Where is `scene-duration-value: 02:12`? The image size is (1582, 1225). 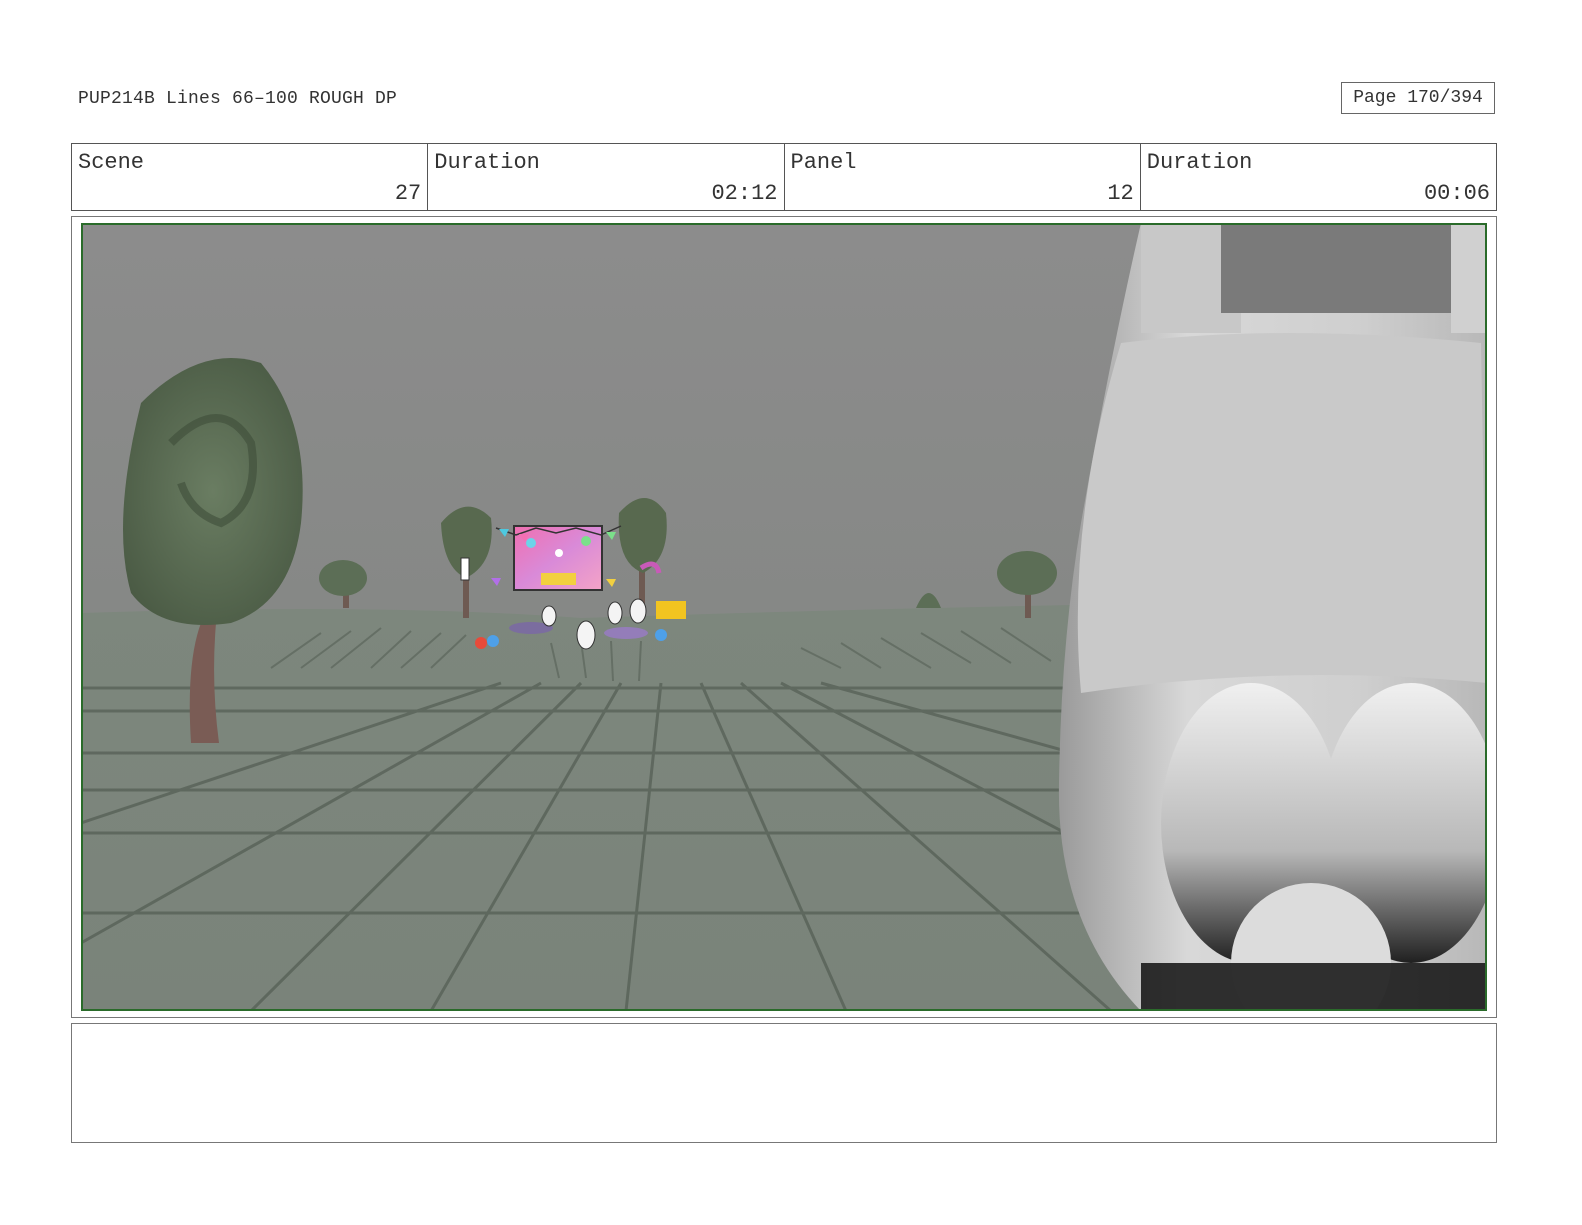 scene-duration-value: 02:12 is located at coordinates (744, 193).